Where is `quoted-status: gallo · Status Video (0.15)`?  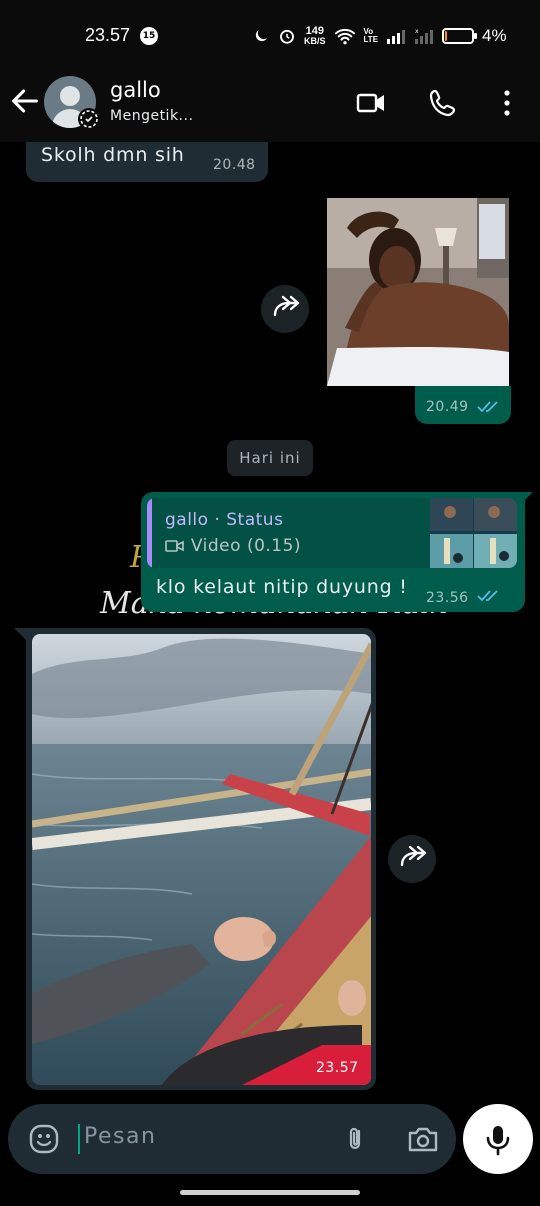
quoted-status: gallo · Status Video (0.15) is located at coordinates (332, 533).